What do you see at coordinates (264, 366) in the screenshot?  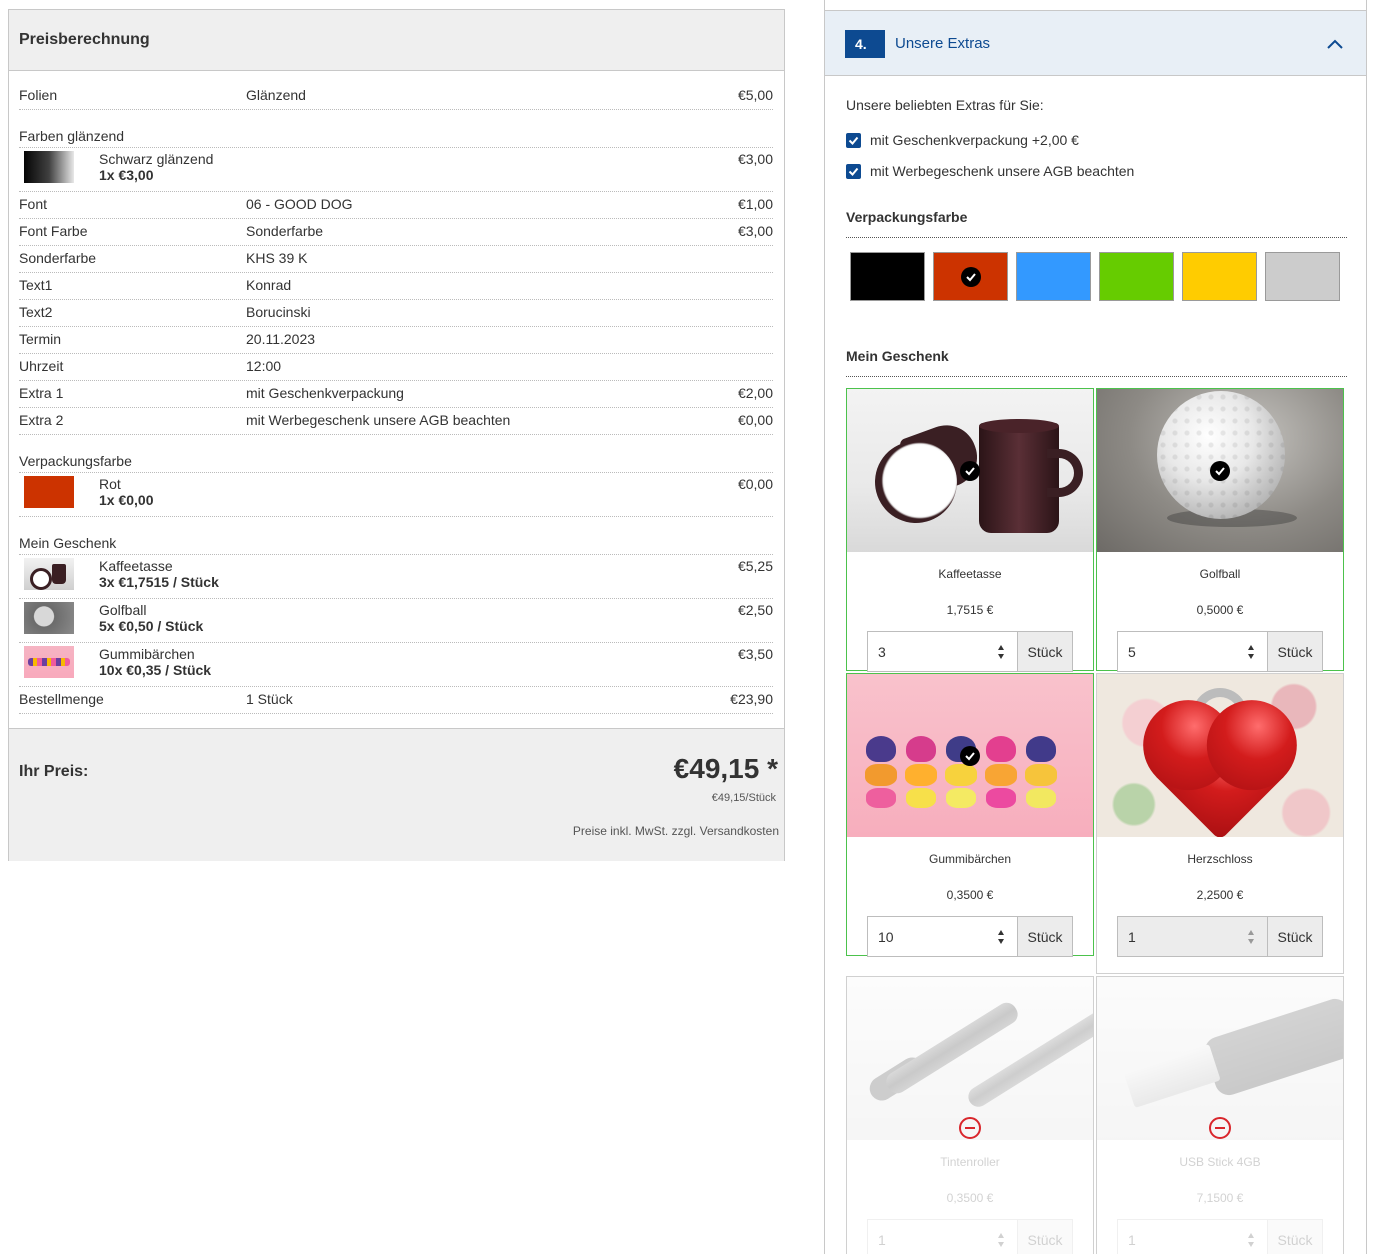 I see `row-value: 12:00` at bounding box center [264, 366].